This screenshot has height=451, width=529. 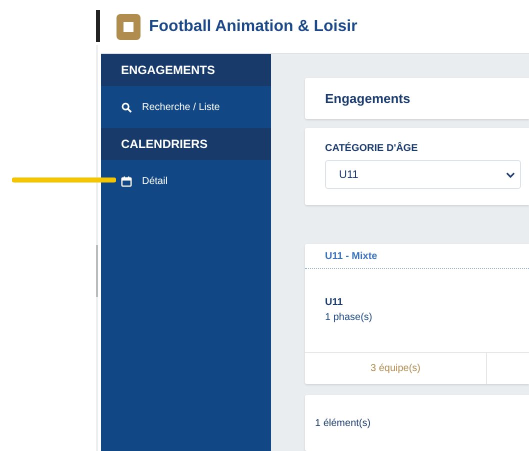 I want to click on calendar-icon, so click(x=126, y=181).